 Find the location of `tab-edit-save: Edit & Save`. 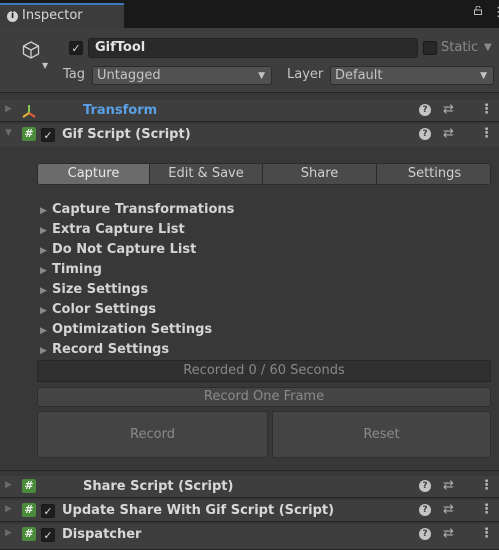

tab-edit-save: Edit & Save is located at coordinates (206, 174).